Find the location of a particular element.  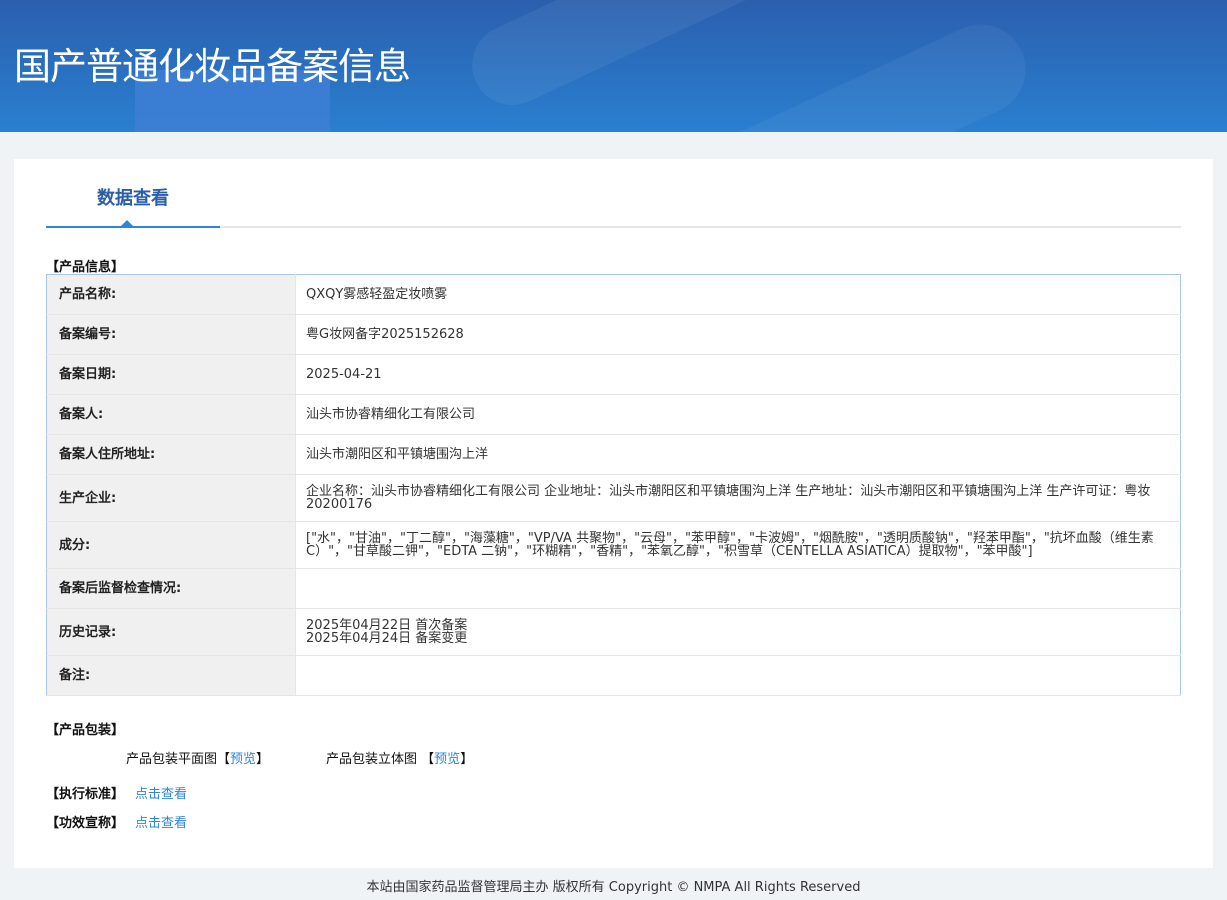

row-label: 历史记录: is located at coordinates (171, 632).